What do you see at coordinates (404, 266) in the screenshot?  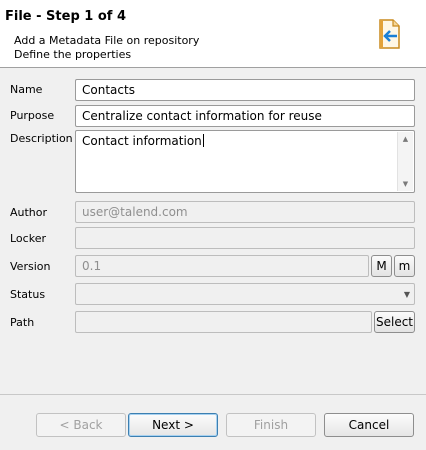 I see `minor-version-button: m` at bounding box center [404, 266].